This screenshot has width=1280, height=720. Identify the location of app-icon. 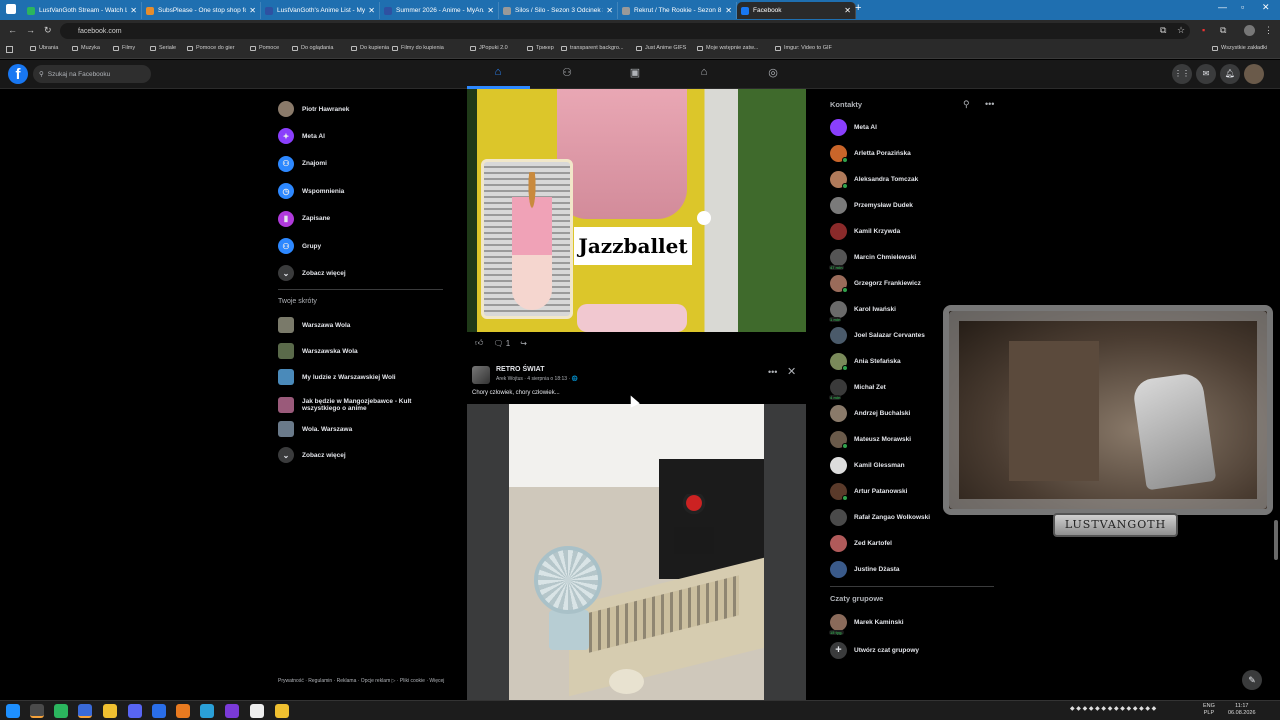
(61, 711).